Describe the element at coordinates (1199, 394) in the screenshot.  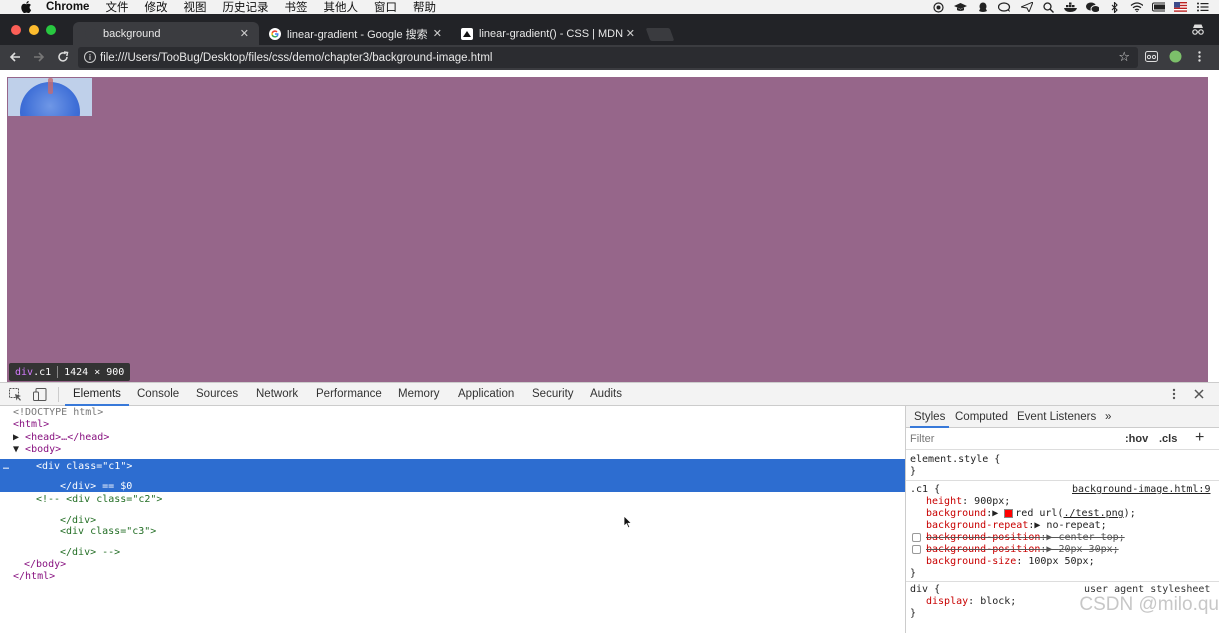
I see `devtools-close-icon` at that location.